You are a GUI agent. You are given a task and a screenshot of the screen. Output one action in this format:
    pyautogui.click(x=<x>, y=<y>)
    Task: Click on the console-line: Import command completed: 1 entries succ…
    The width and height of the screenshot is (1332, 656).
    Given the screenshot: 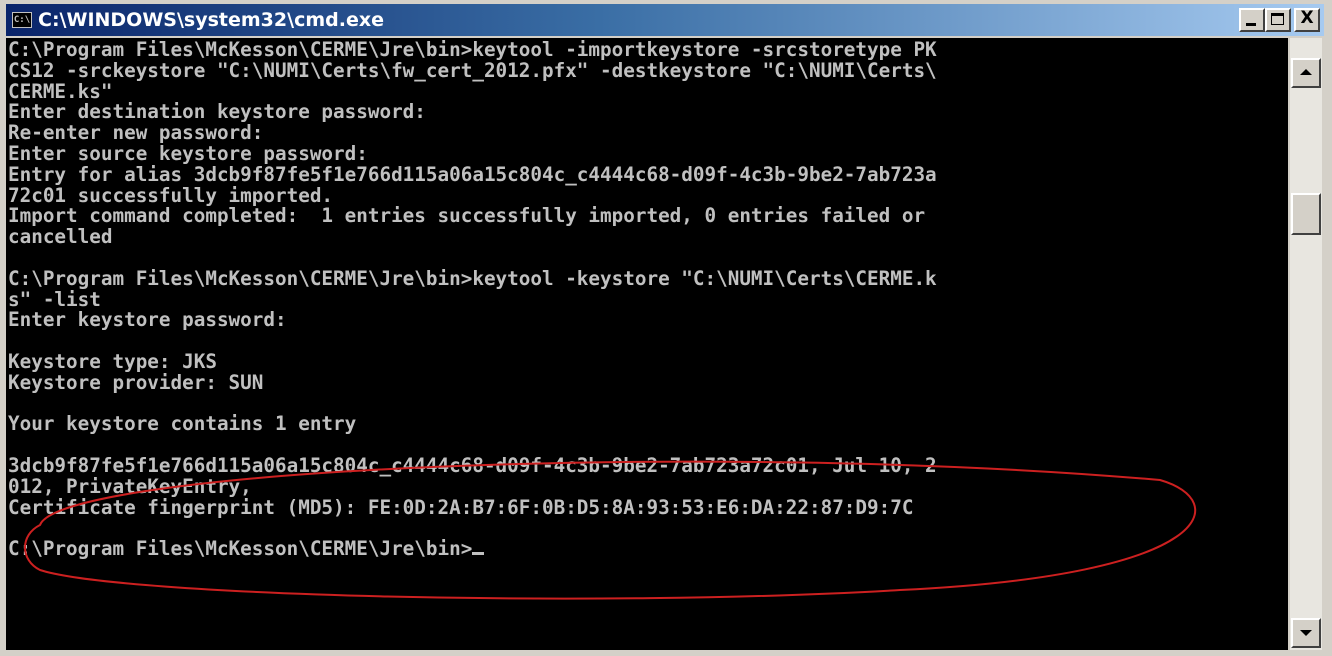 What is the action you would take?
    pyautogui.click(x=467, y=216)
    